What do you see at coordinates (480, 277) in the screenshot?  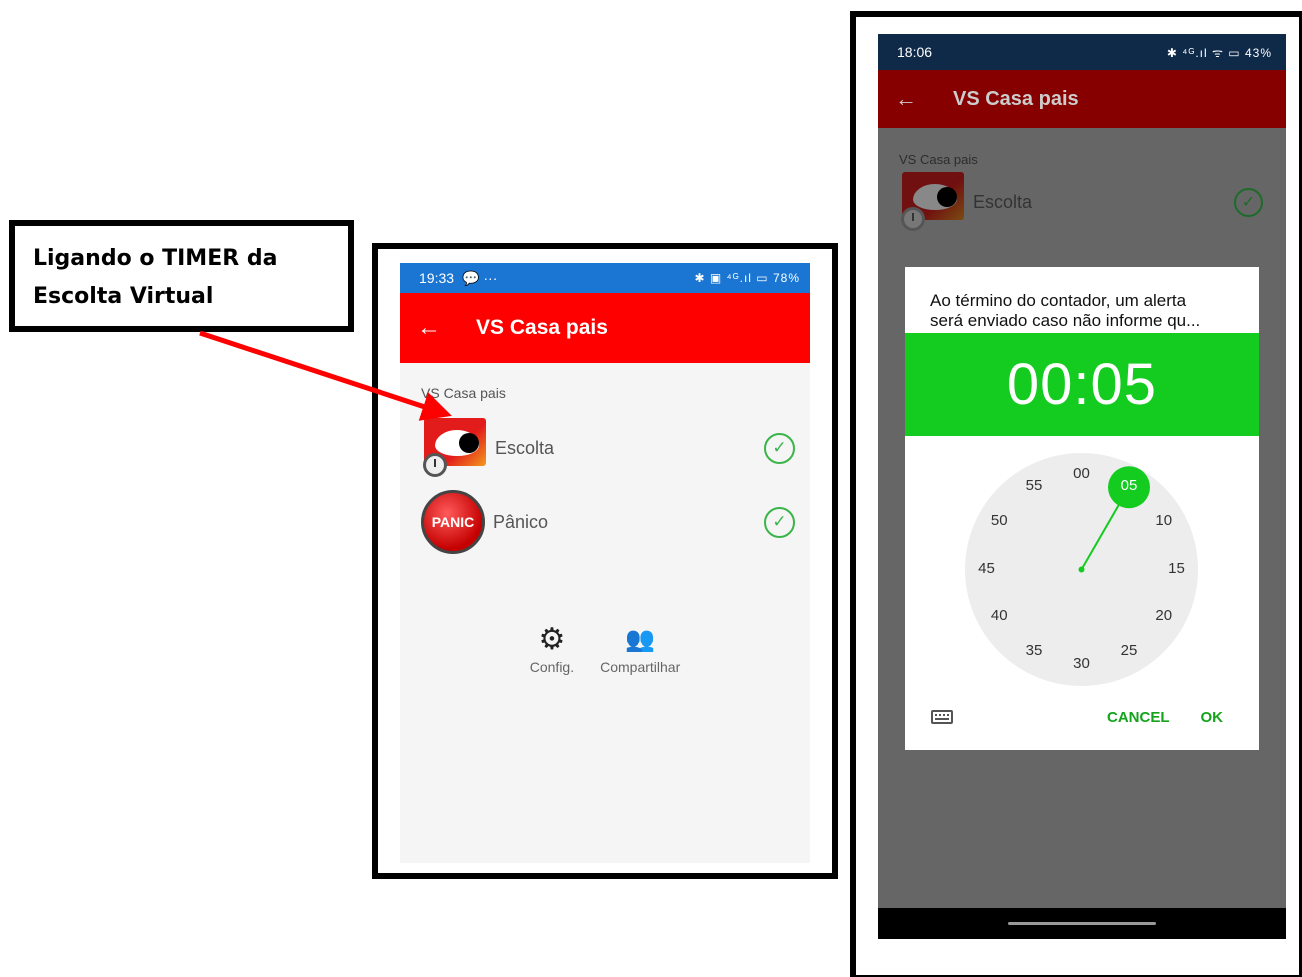 I see `notification-icons: 💬 ···` at bounding box center [480, 277].